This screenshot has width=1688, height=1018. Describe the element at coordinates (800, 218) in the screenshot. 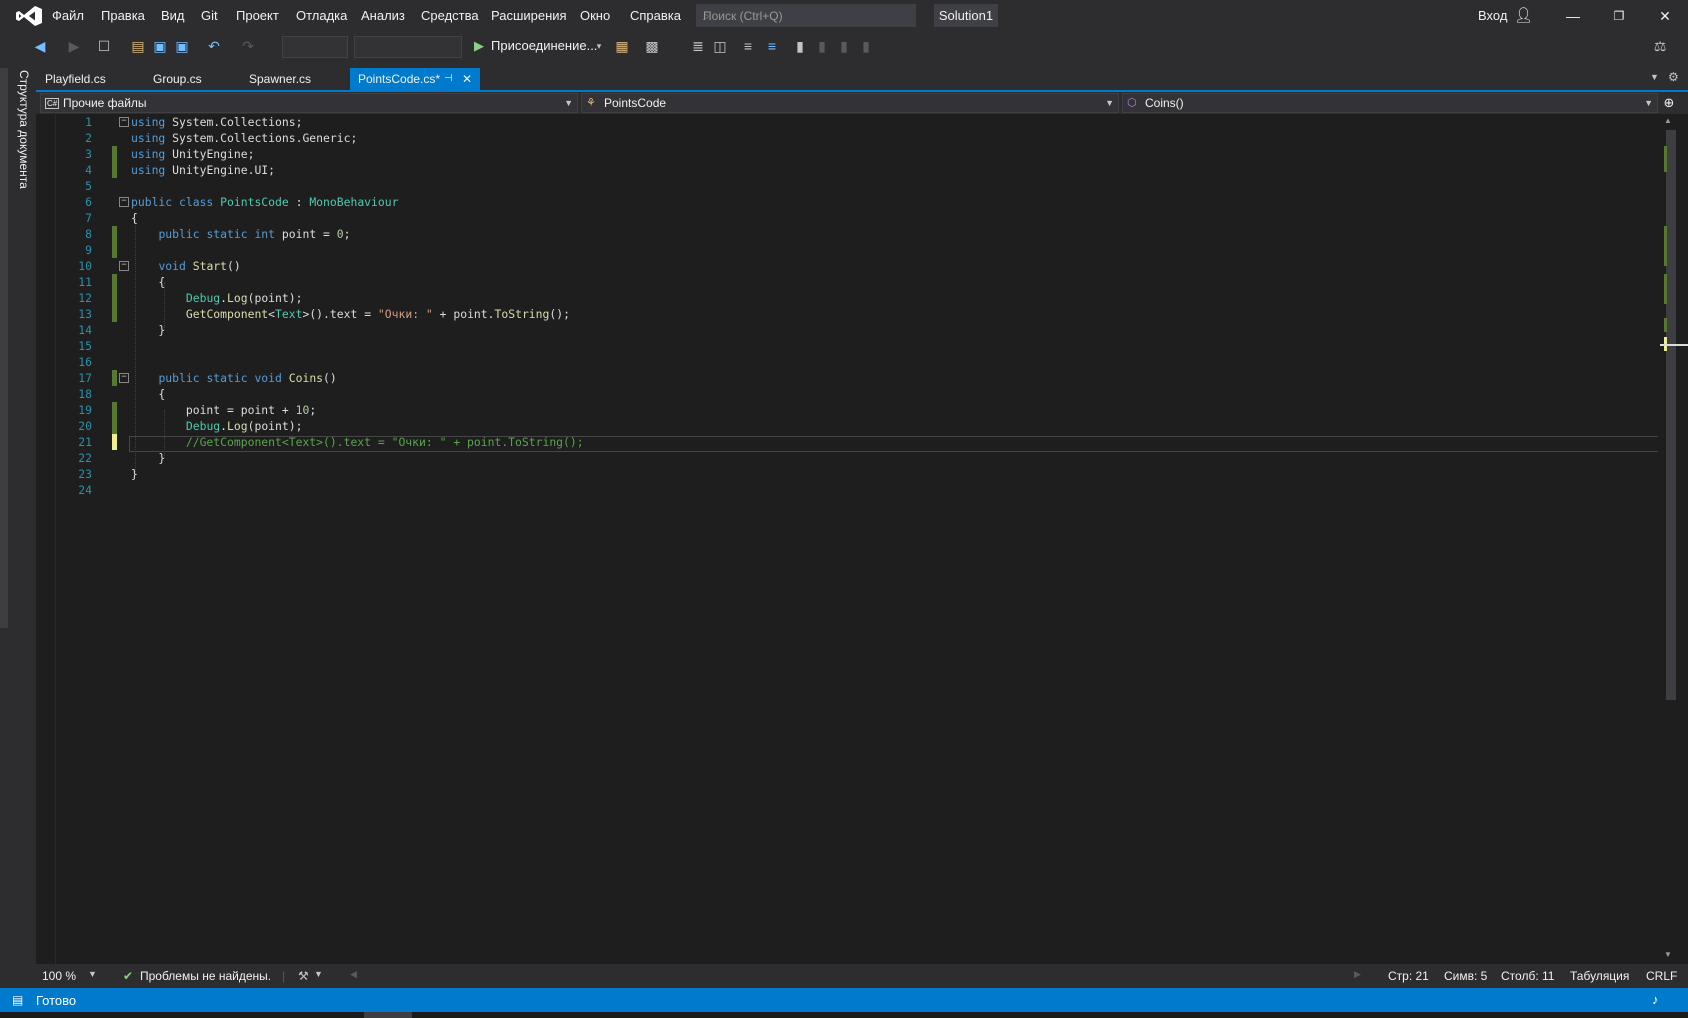

I see `code-line: 7{` at that location.